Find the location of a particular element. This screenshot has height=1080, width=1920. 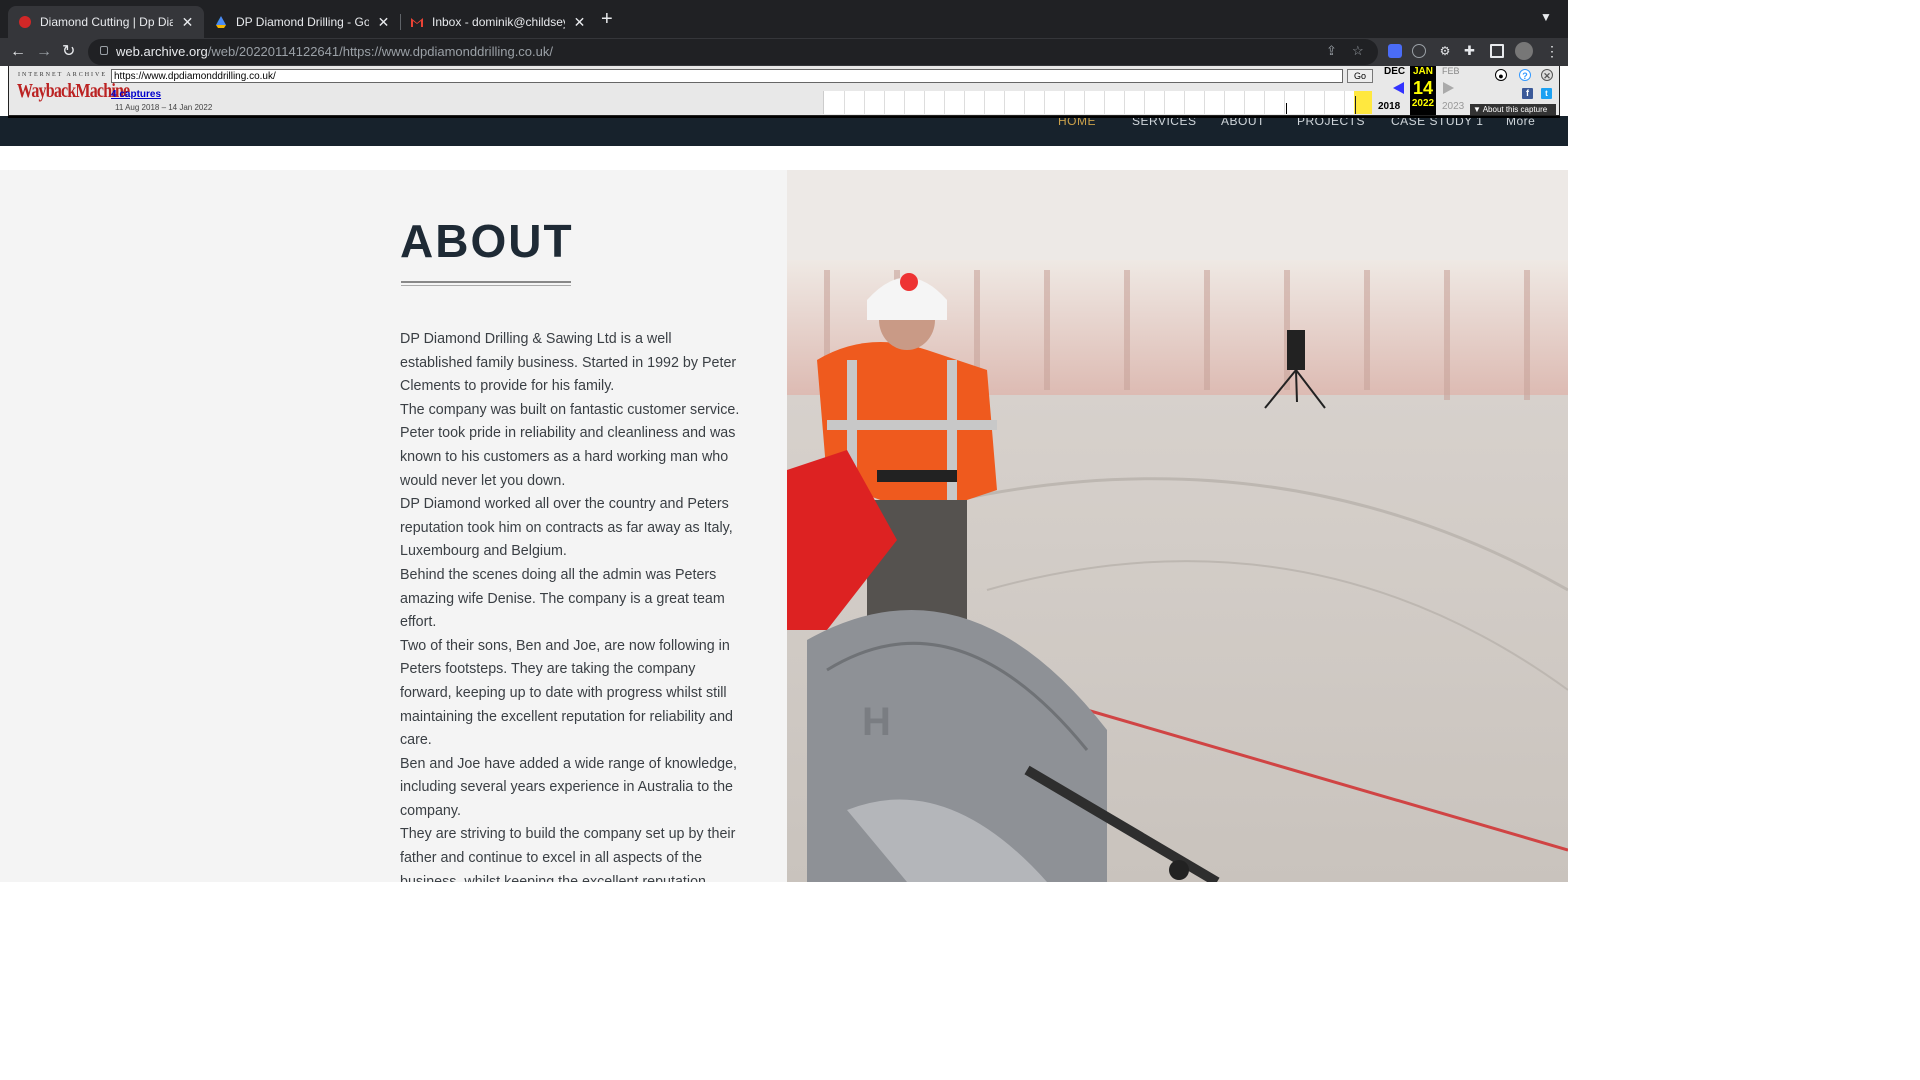

twitter-share-icon: t is located at coordinates (1546, 93).